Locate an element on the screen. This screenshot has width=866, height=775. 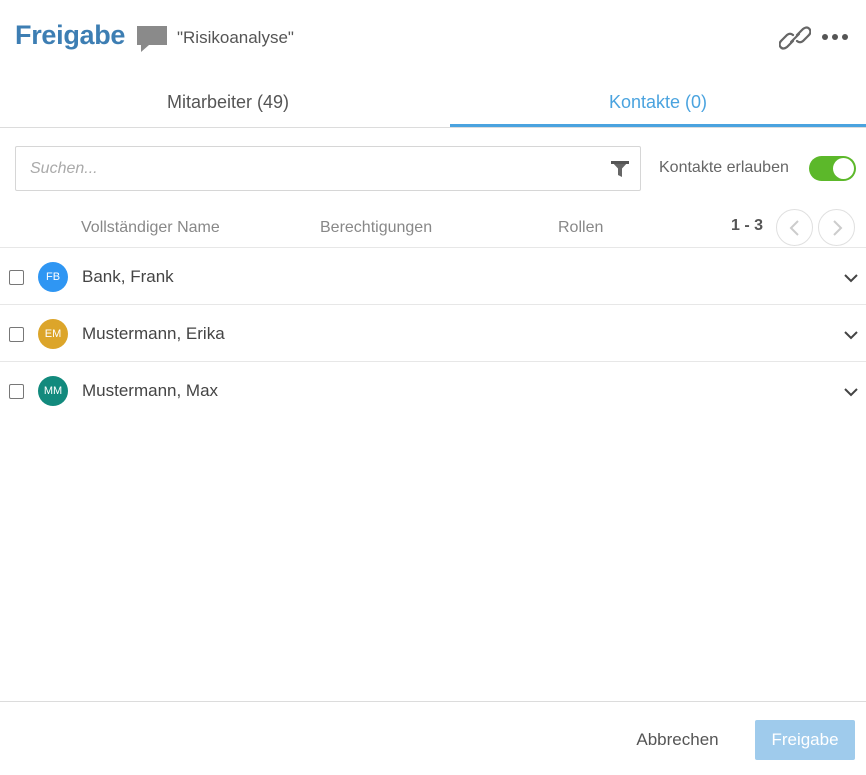
more-icon is located at coordinates (835, 37).